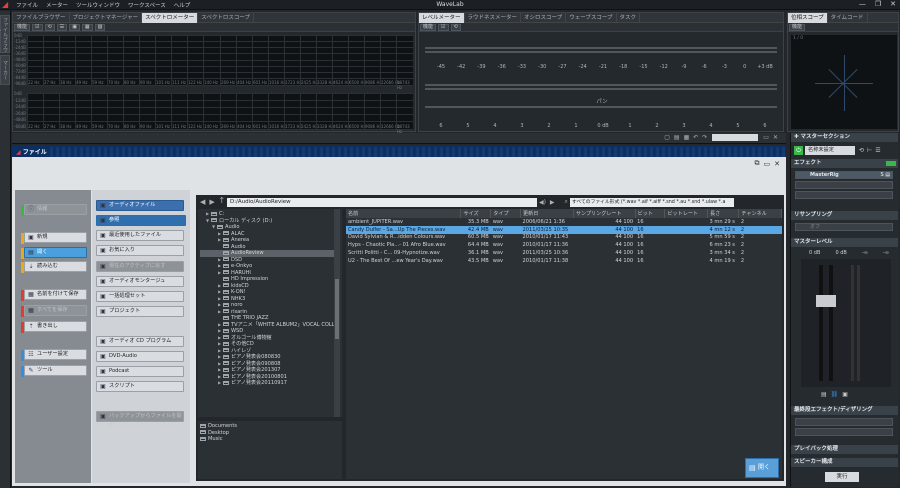 This screenshot has height=488, width=900. What do you see at coordinates (629, 17) in the screenshot?
I see `tab-lv-tabs-4: タスク` at bounding box center [629, 17].